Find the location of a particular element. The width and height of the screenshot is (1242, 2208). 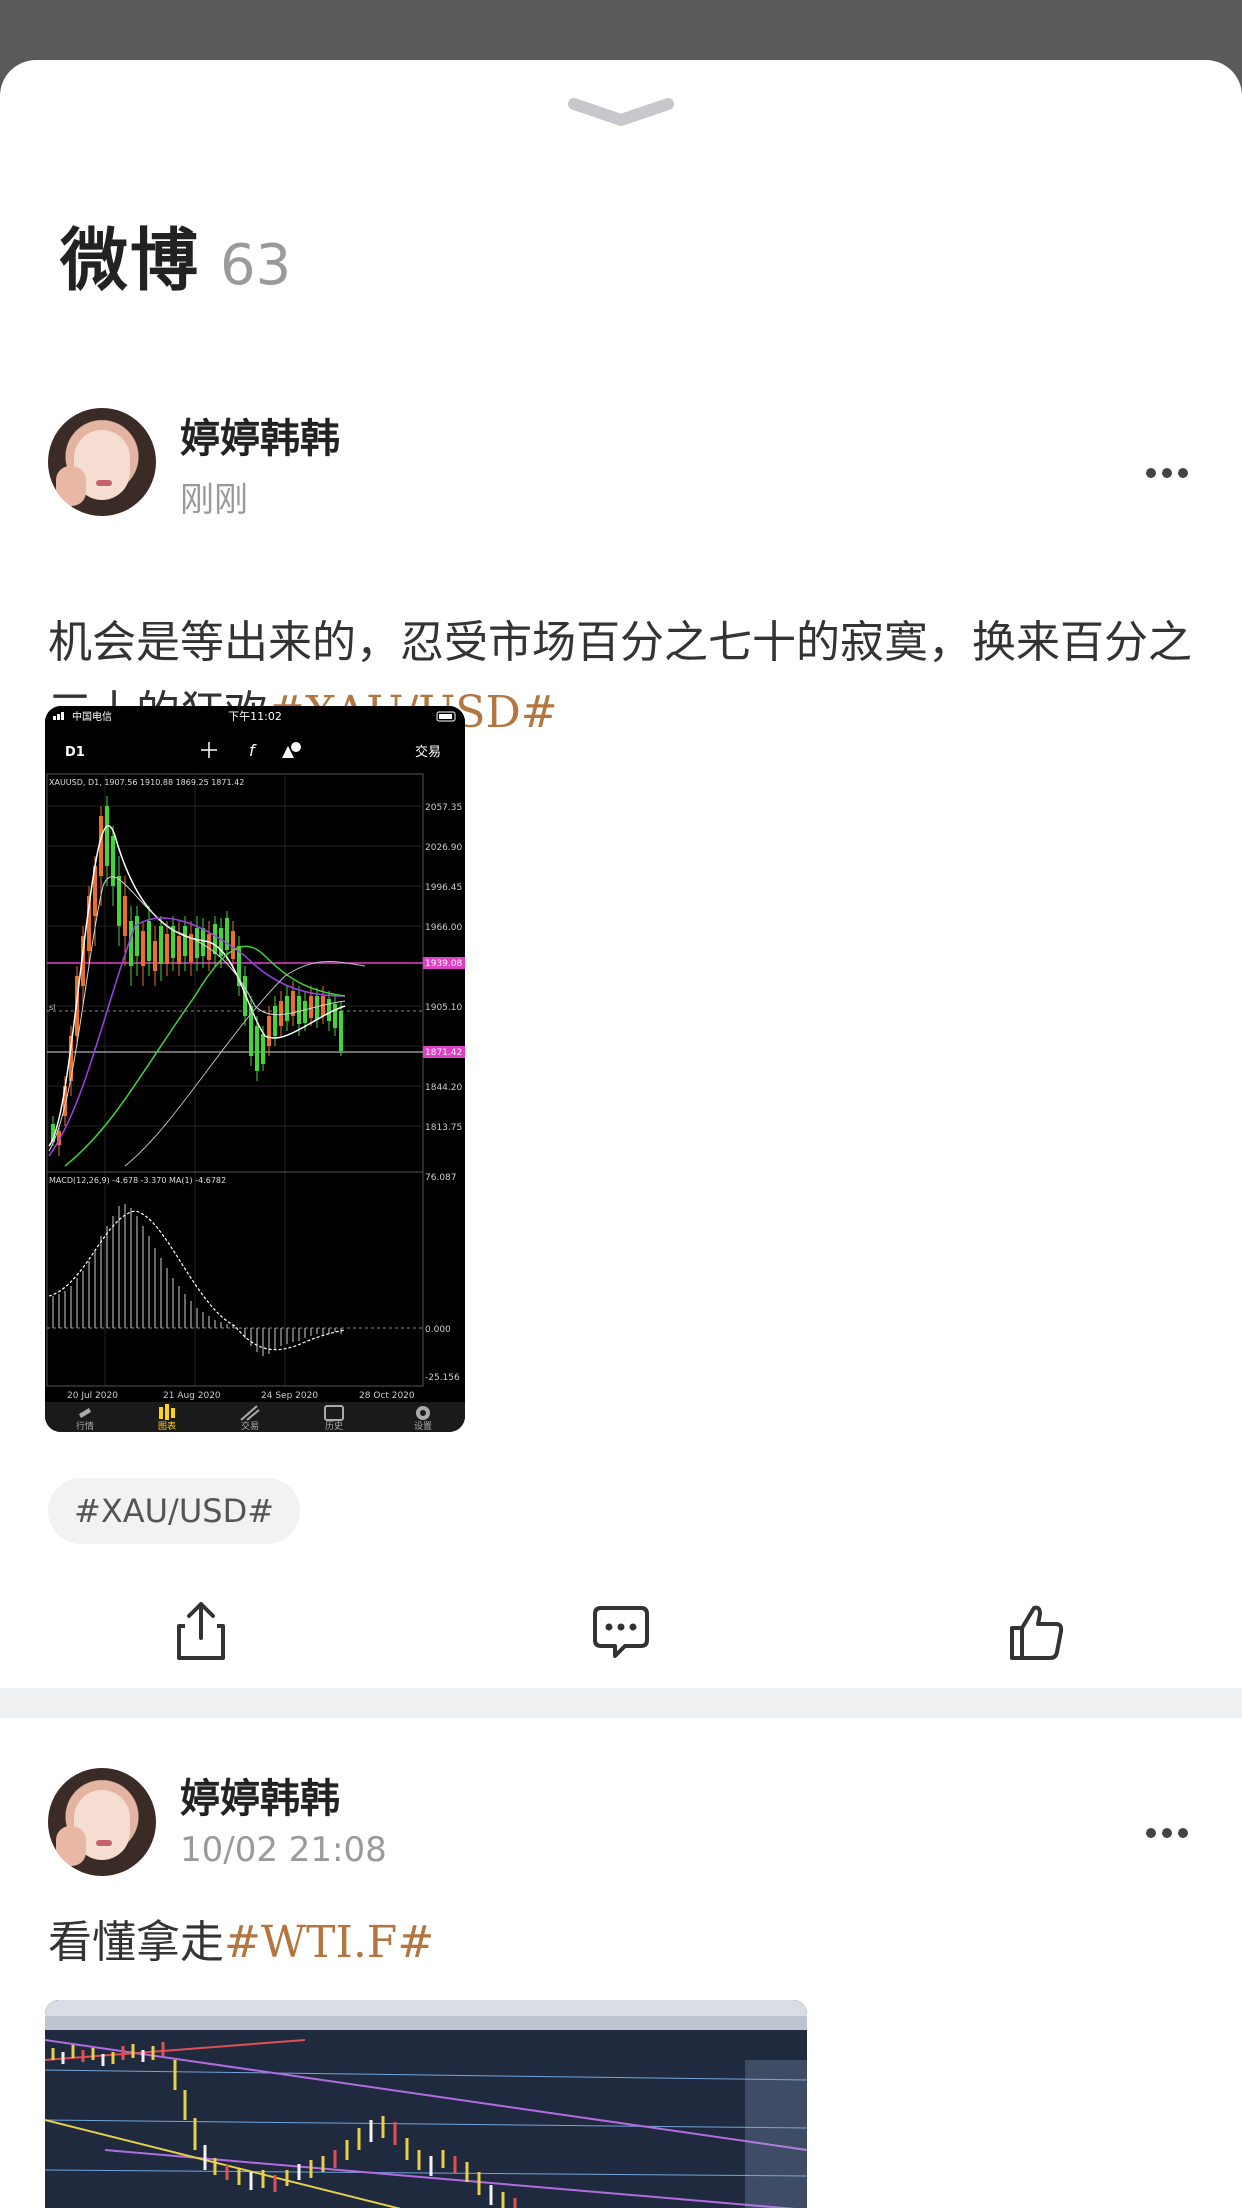

level-price-label: 1939.08 is located at coordinates (443, 964).